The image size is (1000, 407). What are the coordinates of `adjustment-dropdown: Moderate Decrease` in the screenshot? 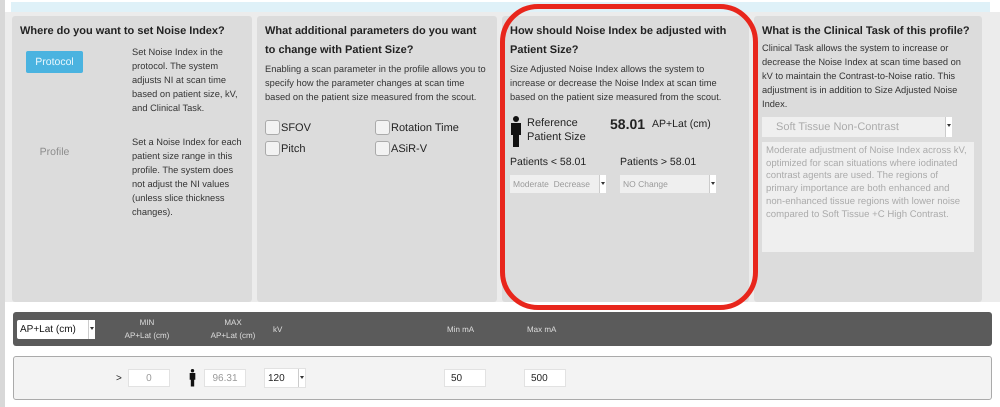 It's located at (558, 184).